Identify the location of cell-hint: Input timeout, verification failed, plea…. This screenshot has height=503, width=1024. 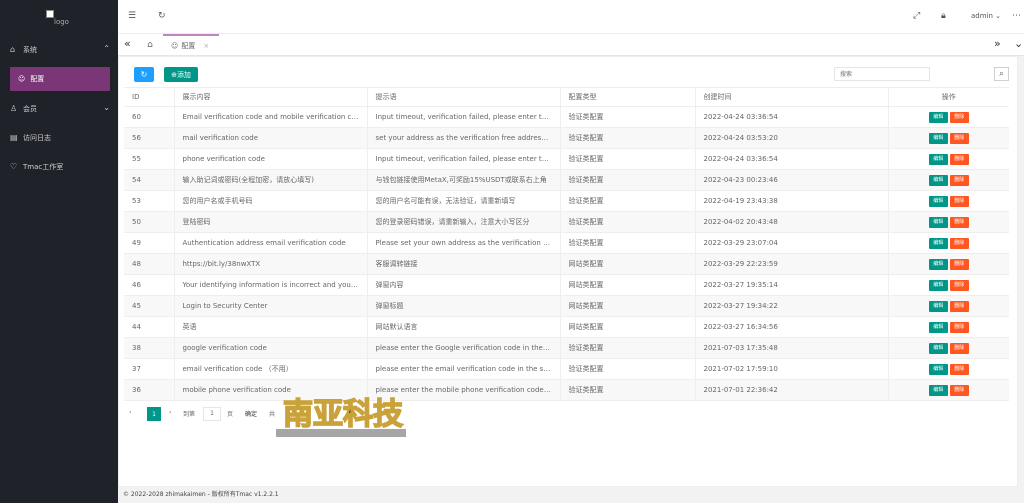
(464, 117).